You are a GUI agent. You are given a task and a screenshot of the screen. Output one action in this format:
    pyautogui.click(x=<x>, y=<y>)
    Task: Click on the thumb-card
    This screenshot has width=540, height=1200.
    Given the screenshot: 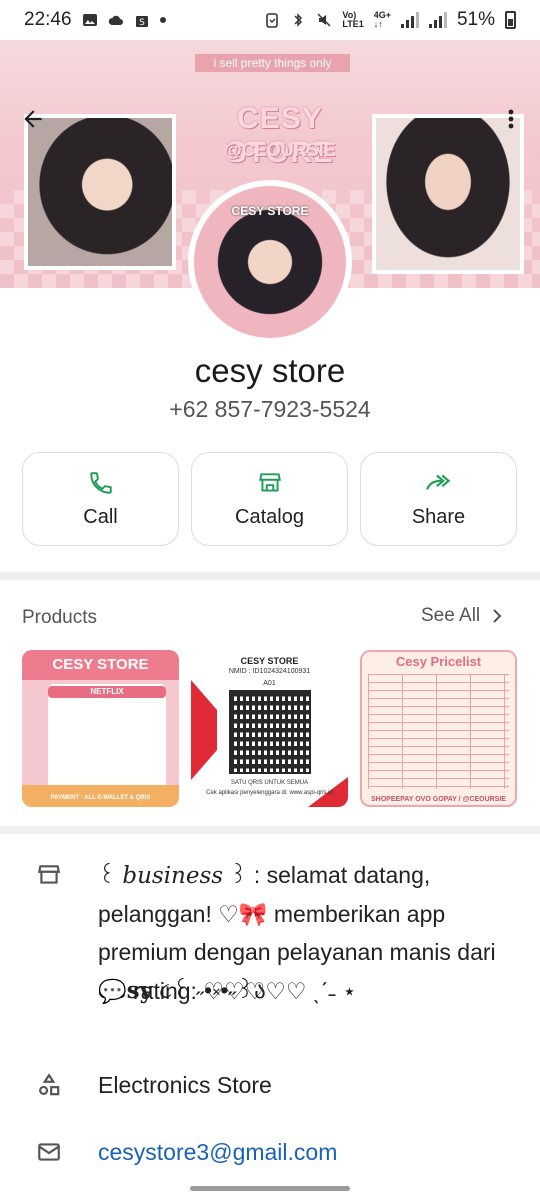 What is the action you would take?
    pyautogui.click(x=107, y=739)
    